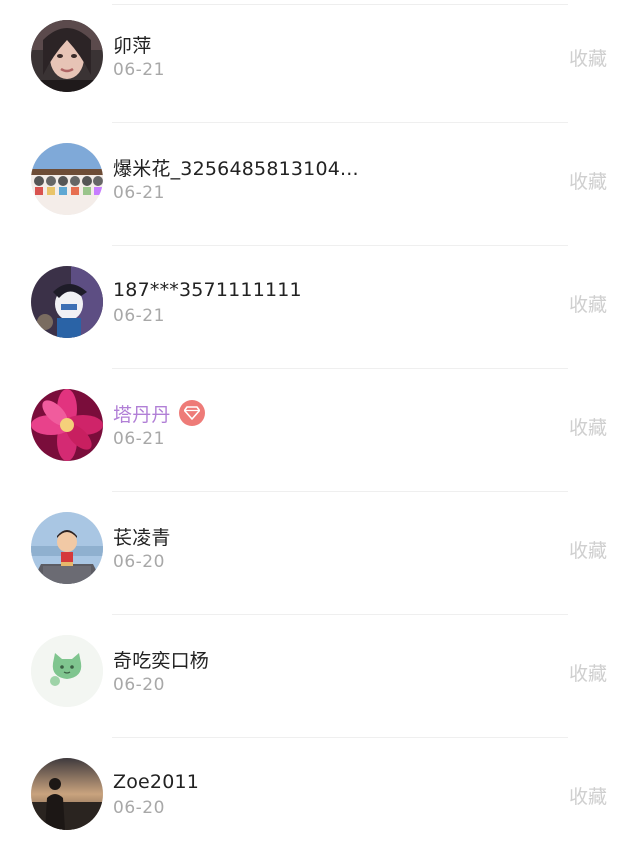  I want to click on name-line: 卯萍, so click(132, 44).